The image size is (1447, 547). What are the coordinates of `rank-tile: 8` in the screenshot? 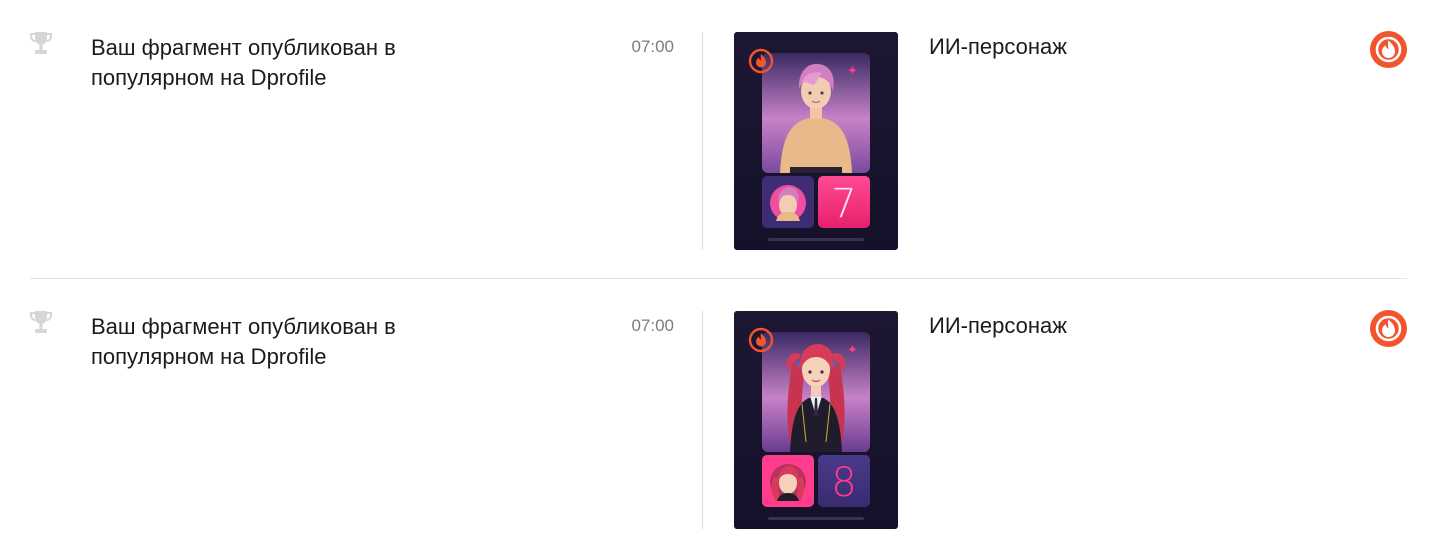 It's located at (844, 481).